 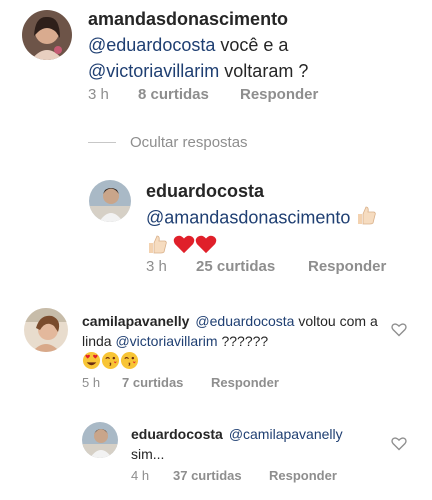 I want to click on comment-meta: 3 h 8 curtidas Responder, so click(x=203, y=94).